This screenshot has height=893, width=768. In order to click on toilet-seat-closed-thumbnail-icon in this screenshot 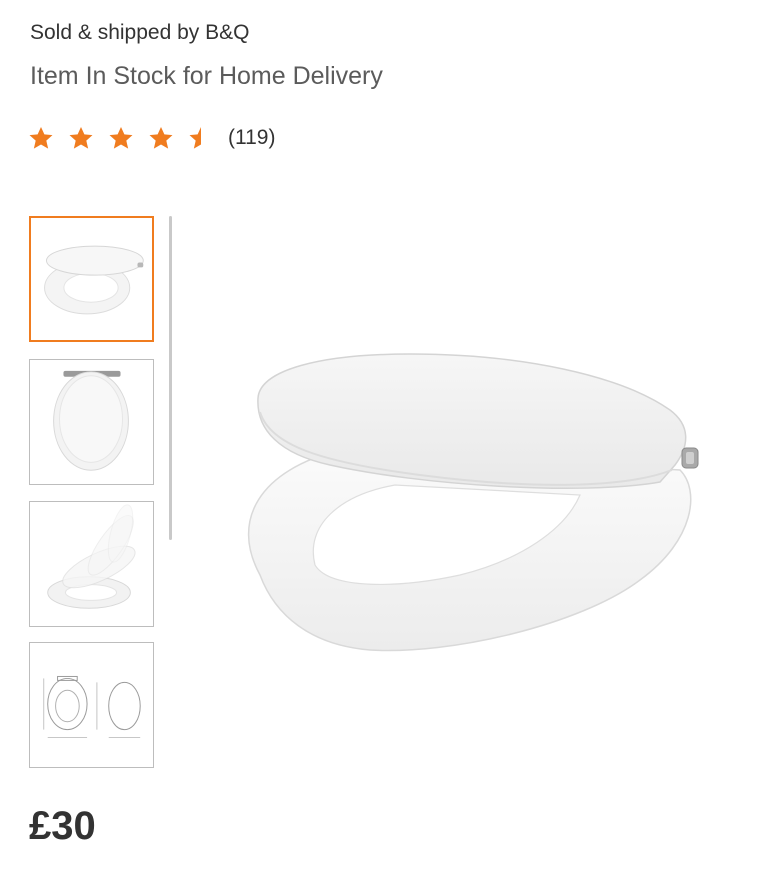, I will do `click(91, 420)`.